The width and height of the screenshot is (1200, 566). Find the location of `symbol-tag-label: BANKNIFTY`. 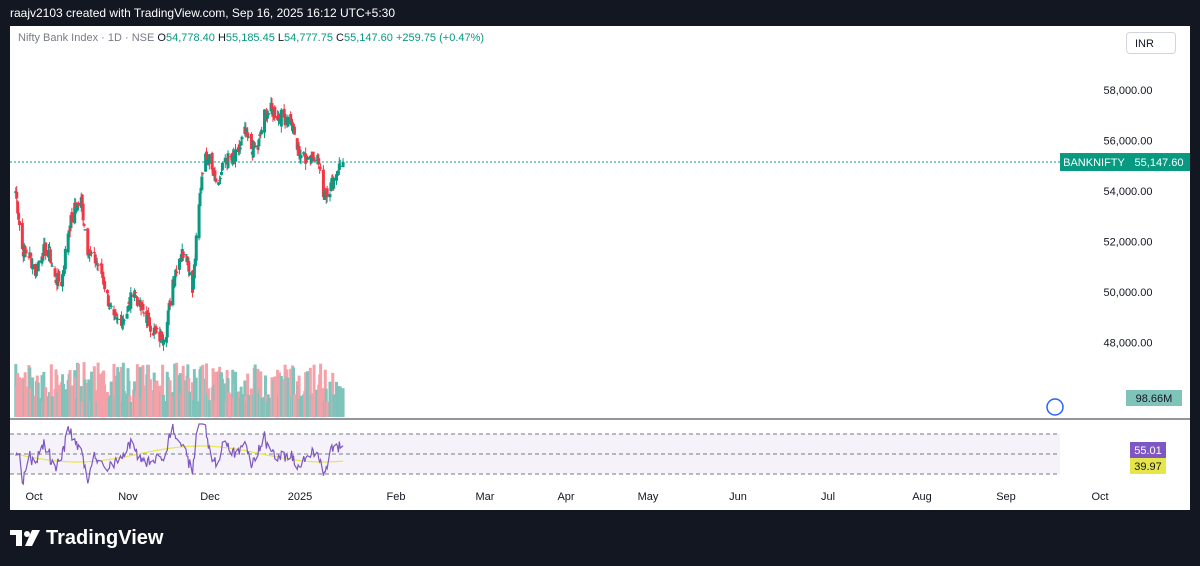

symbol-tag-label: BANKNIFTY is located at coordinates (1094, 163).